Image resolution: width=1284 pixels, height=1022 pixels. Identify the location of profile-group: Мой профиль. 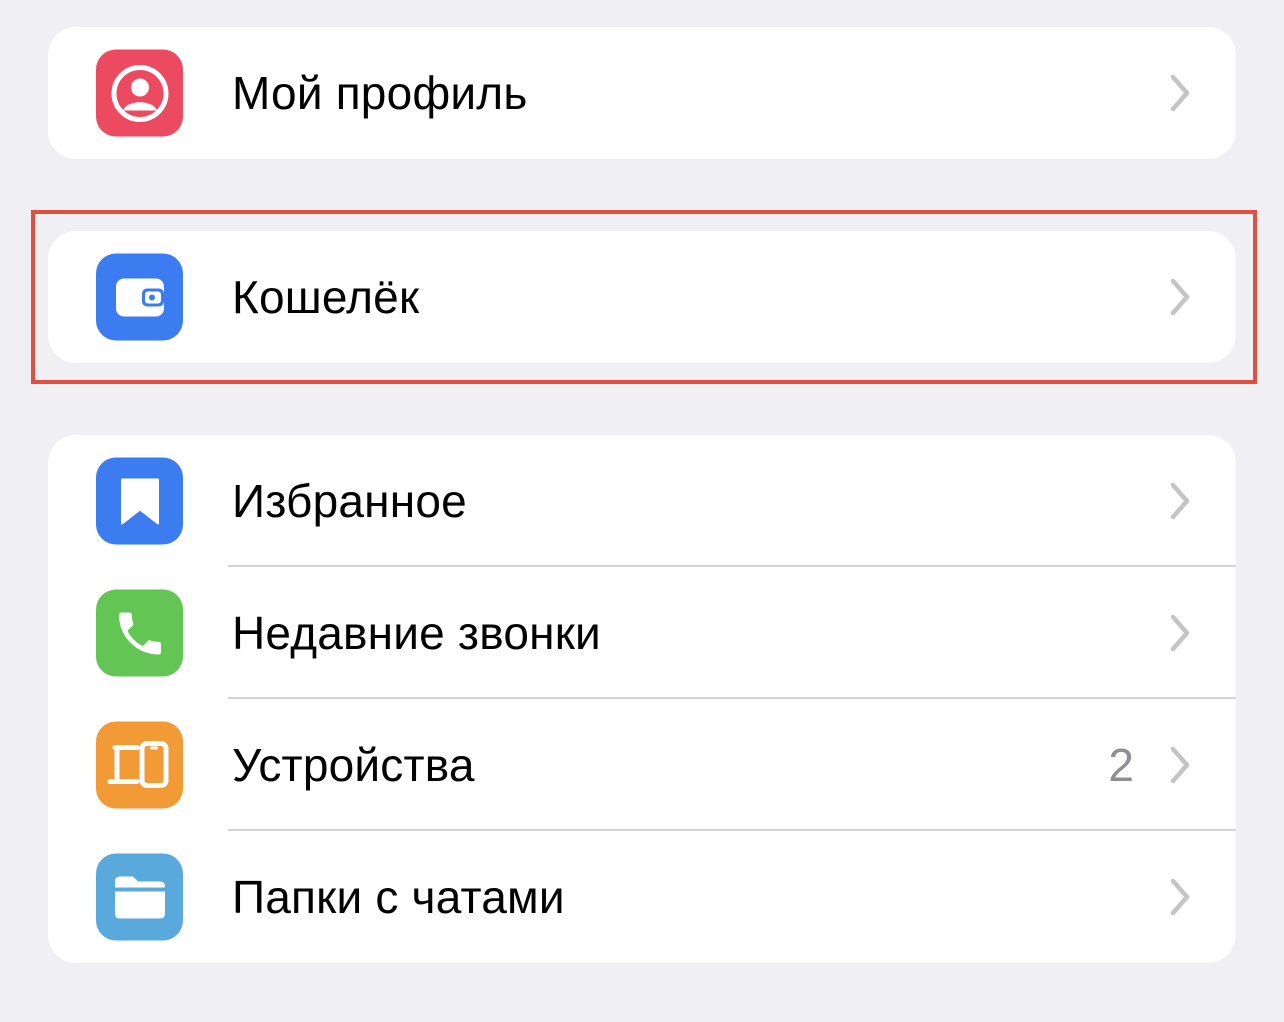
(642, 93).